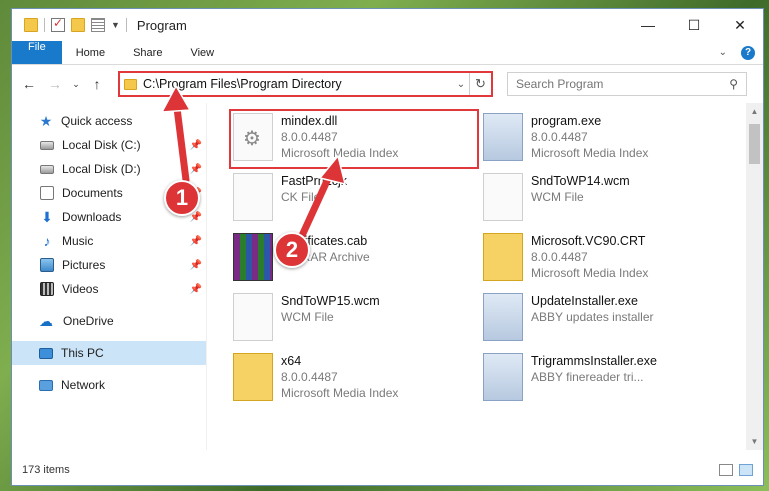 The image size is (769, 491). What do you see at coordinates (181, 140) in the screenshot?
I see `arrow-1-shaft` at bounding box center [181, 140].